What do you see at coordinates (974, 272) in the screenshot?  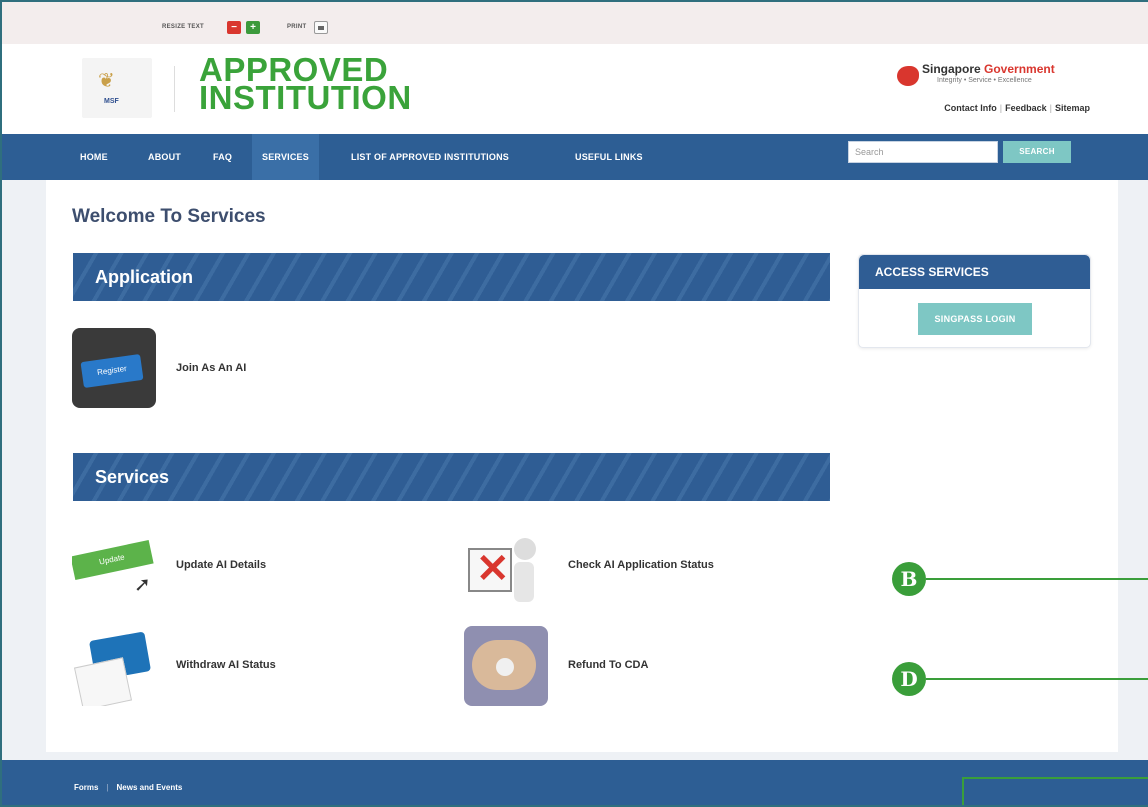 I see `access-services-heading: ACCESS SERVICES` at bounding box center [974, 272].